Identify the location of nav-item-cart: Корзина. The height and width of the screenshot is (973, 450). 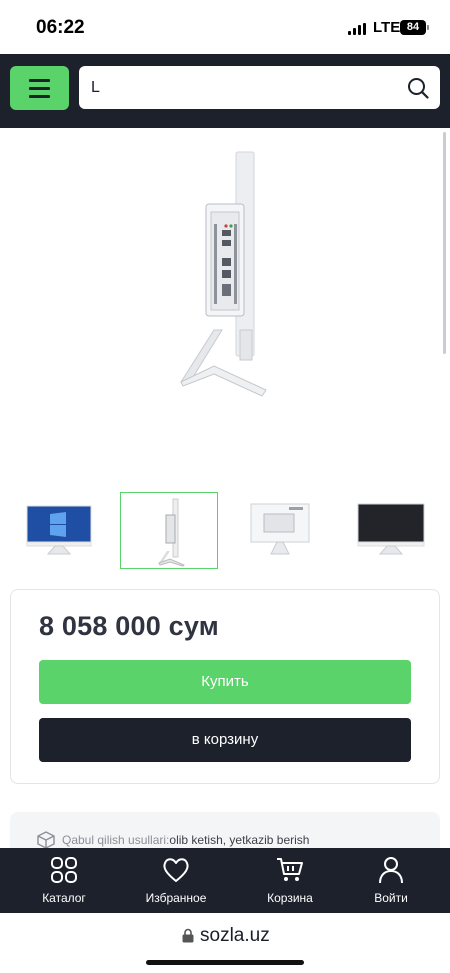
(290, 880).